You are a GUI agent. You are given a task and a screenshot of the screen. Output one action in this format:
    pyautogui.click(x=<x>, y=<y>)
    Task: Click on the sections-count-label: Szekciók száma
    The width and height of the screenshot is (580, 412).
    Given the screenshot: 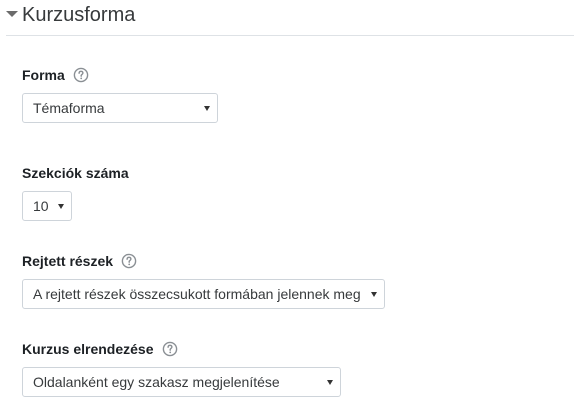 What is the action you would take?
    pyautogui.click(x=75, y=173)
    